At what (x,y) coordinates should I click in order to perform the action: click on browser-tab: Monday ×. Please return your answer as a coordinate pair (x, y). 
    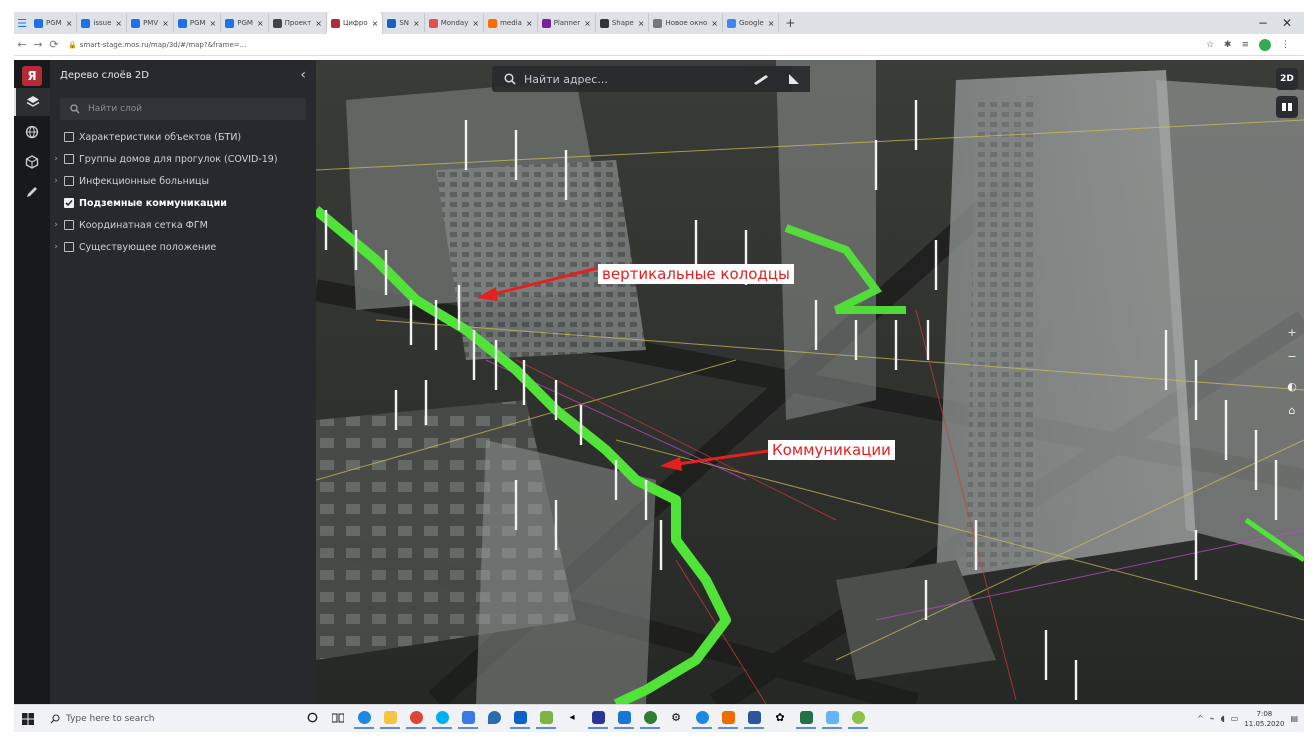
    Looking at the image, I should click on (455, 23).